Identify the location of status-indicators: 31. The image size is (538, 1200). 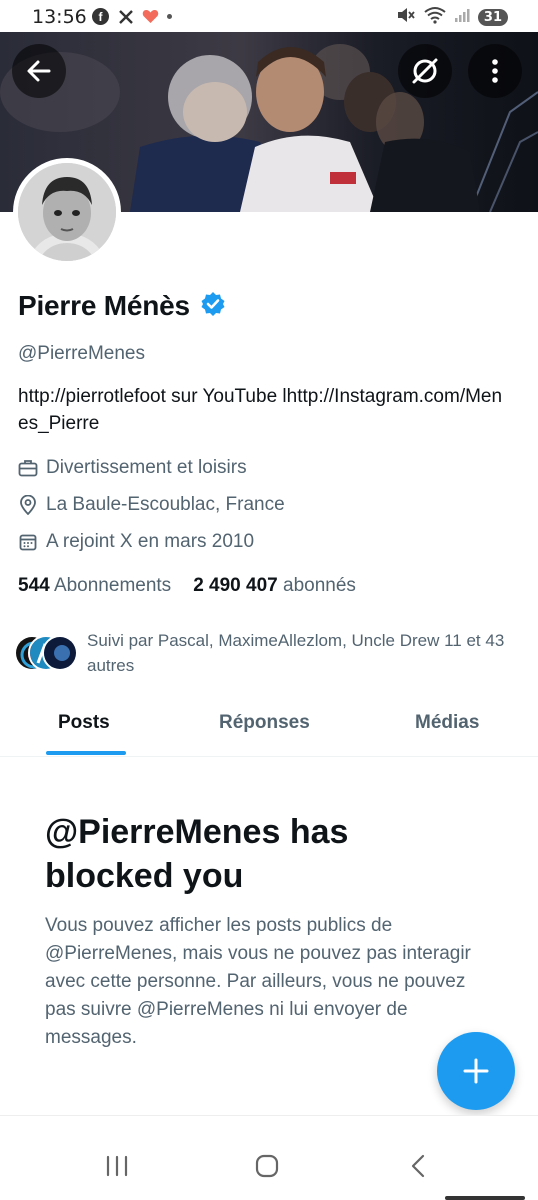
(452, 17).